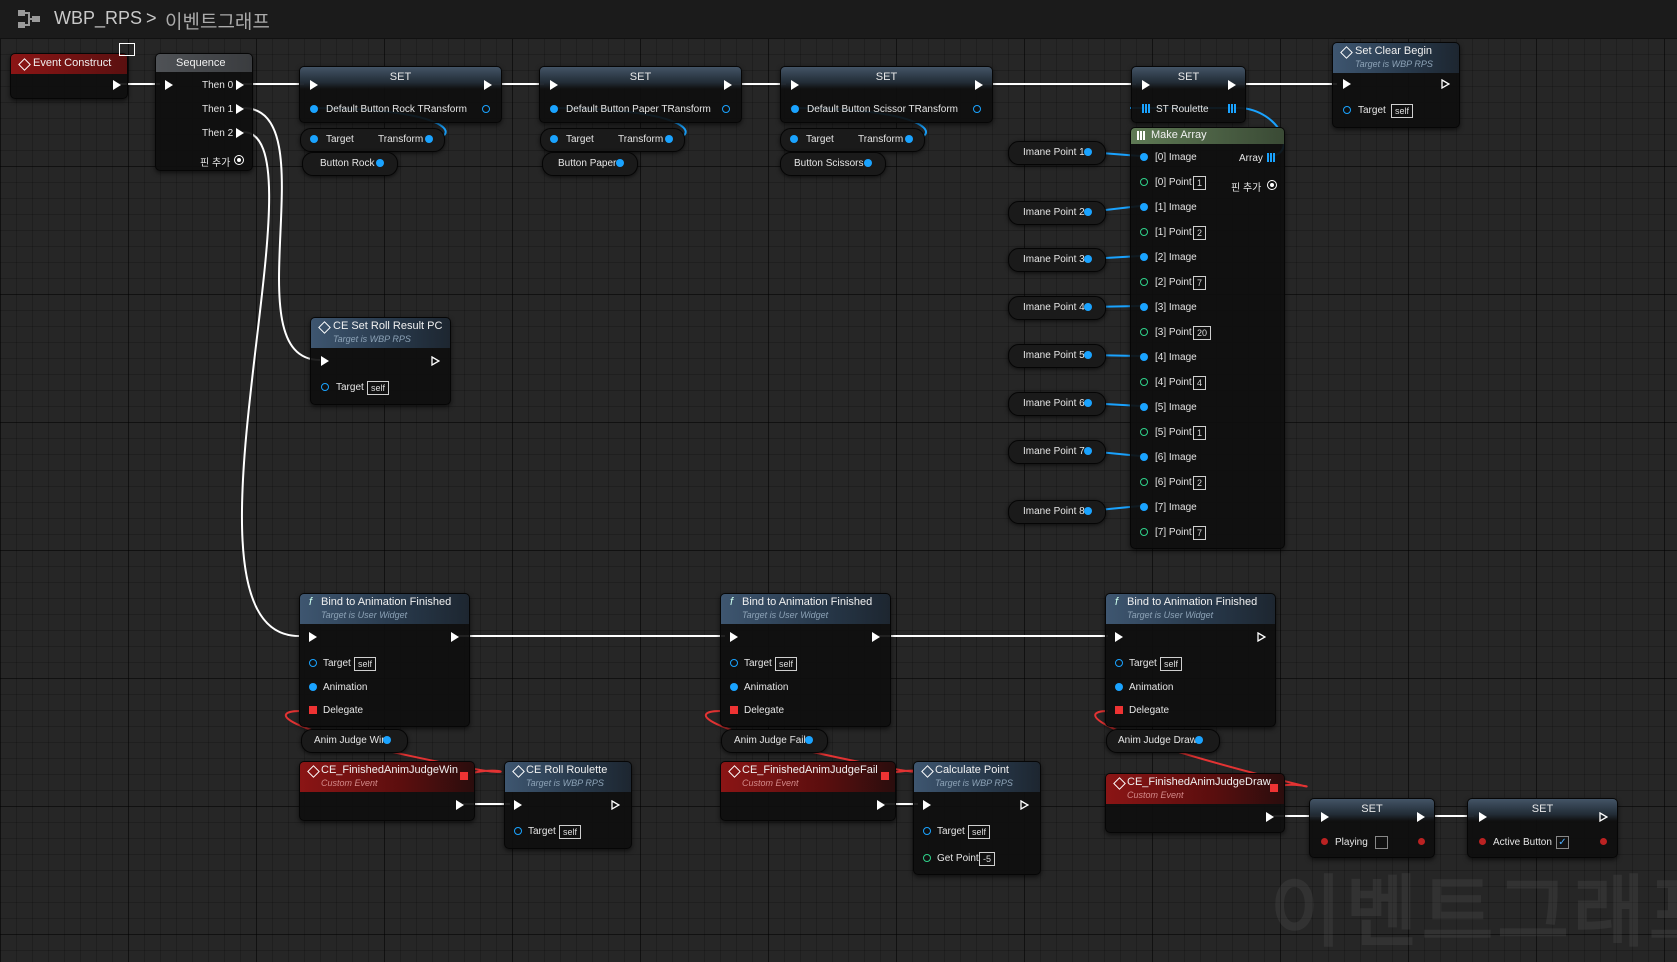  Describe the element at coordinates (1200, 283) in the screenshot. I see `point-2-value-field: 7` at that location.